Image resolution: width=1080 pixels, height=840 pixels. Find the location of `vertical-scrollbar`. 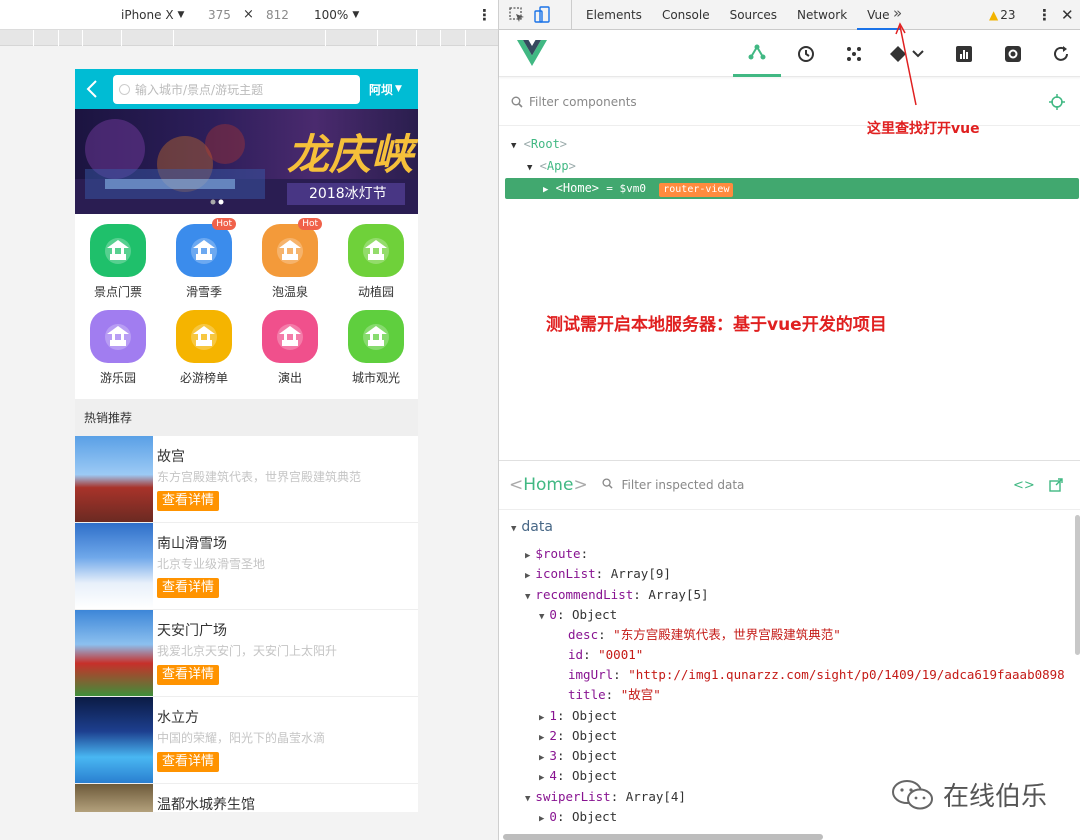

vertical-scrollbar is located at coordinates (1077, 585).